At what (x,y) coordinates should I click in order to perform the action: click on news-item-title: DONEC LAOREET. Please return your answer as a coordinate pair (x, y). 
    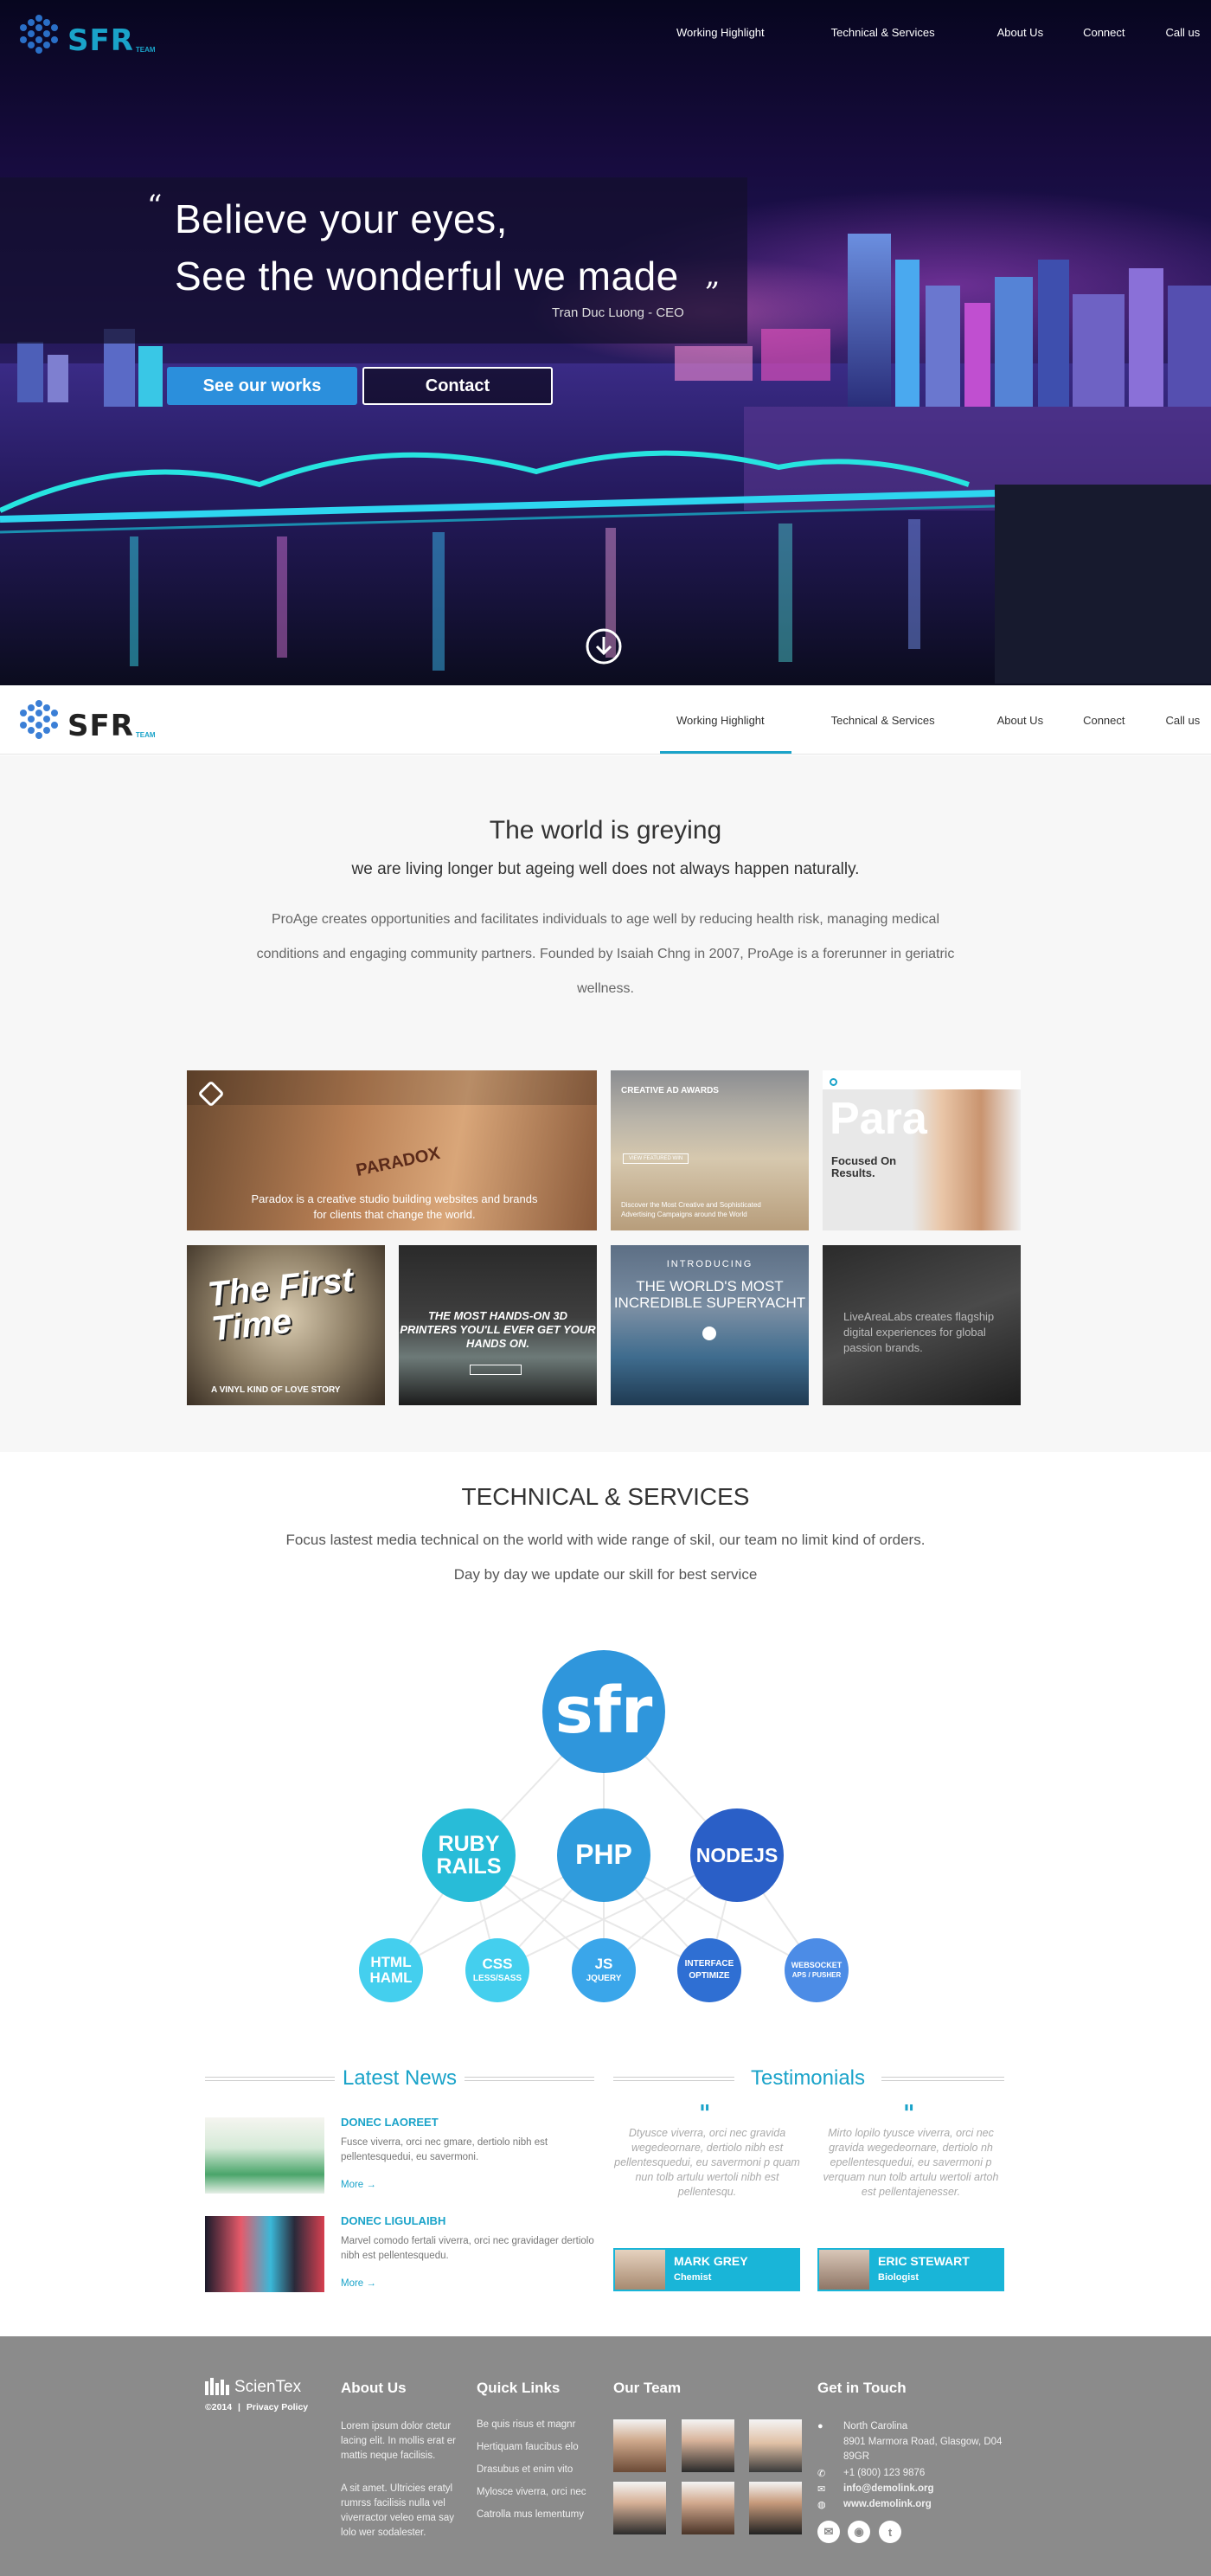
    Looking at the image, I should click on (390, 2123).